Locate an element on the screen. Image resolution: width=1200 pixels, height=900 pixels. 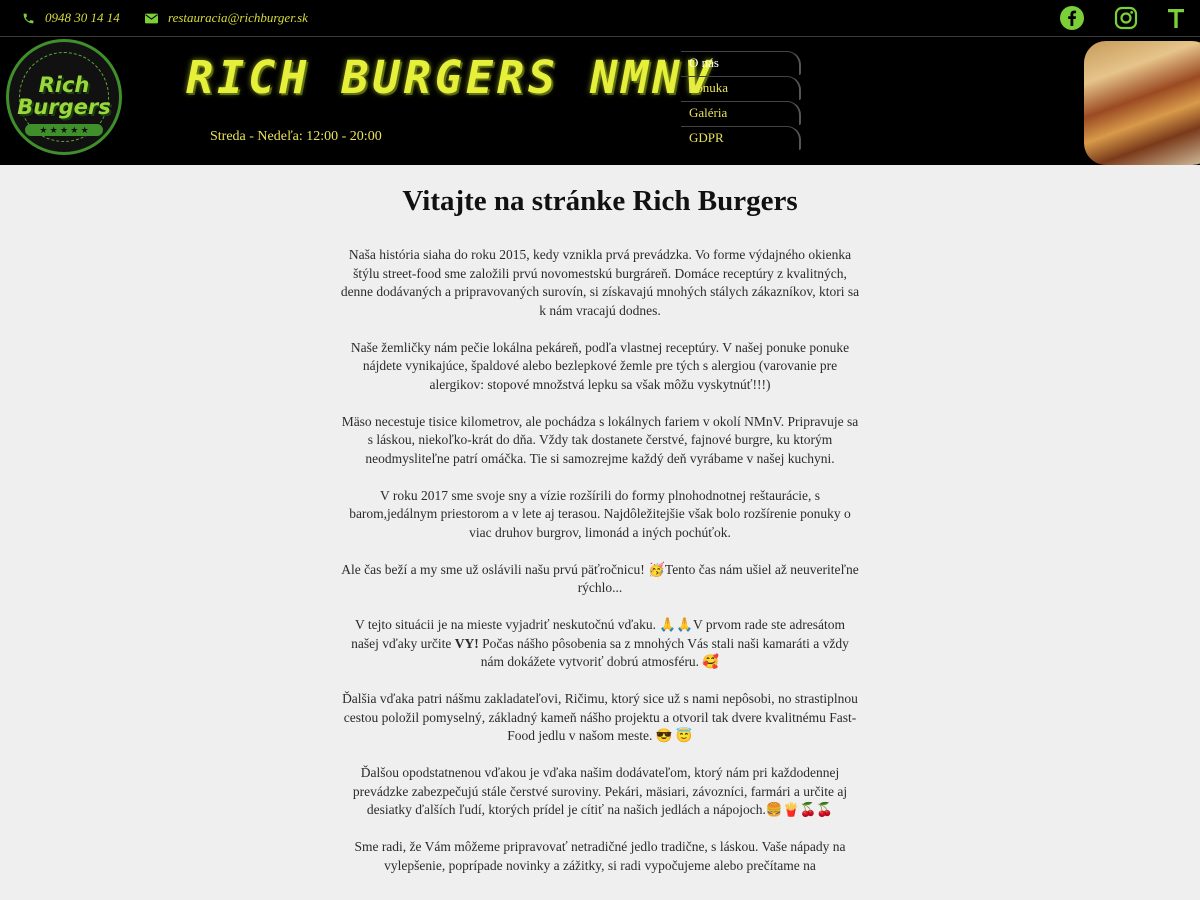
phone-contact: 0948 30 14 14 is located at coordinates (71, 18).